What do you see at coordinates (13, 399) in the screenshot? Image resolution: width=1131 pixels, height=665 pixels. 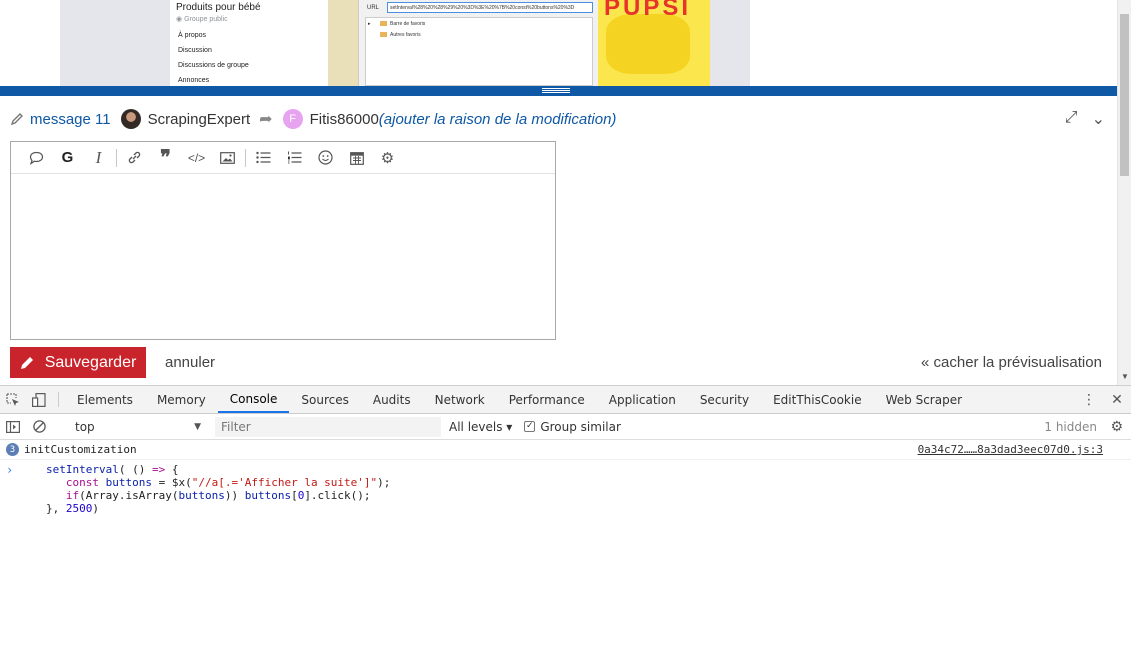 I see `inspect-element-icon` at bounding box center [13, 399].